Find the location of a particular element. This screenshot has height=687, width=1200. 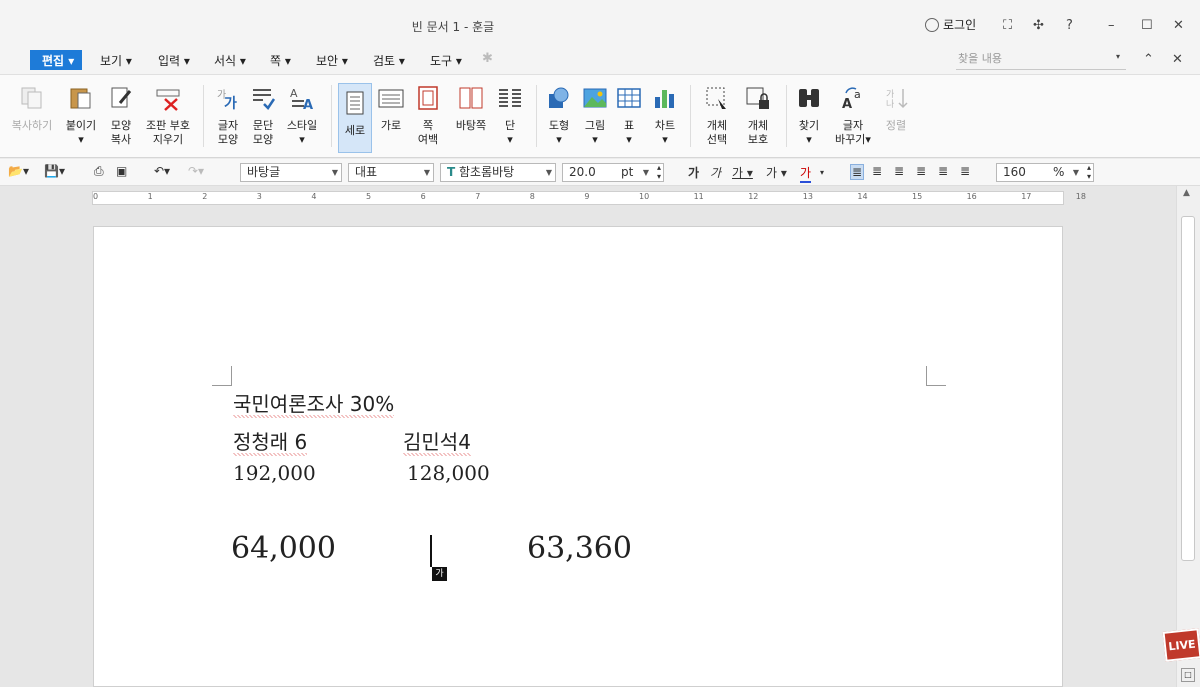

close-doc-icon: ✕ is located at coordinates (1177, 59).